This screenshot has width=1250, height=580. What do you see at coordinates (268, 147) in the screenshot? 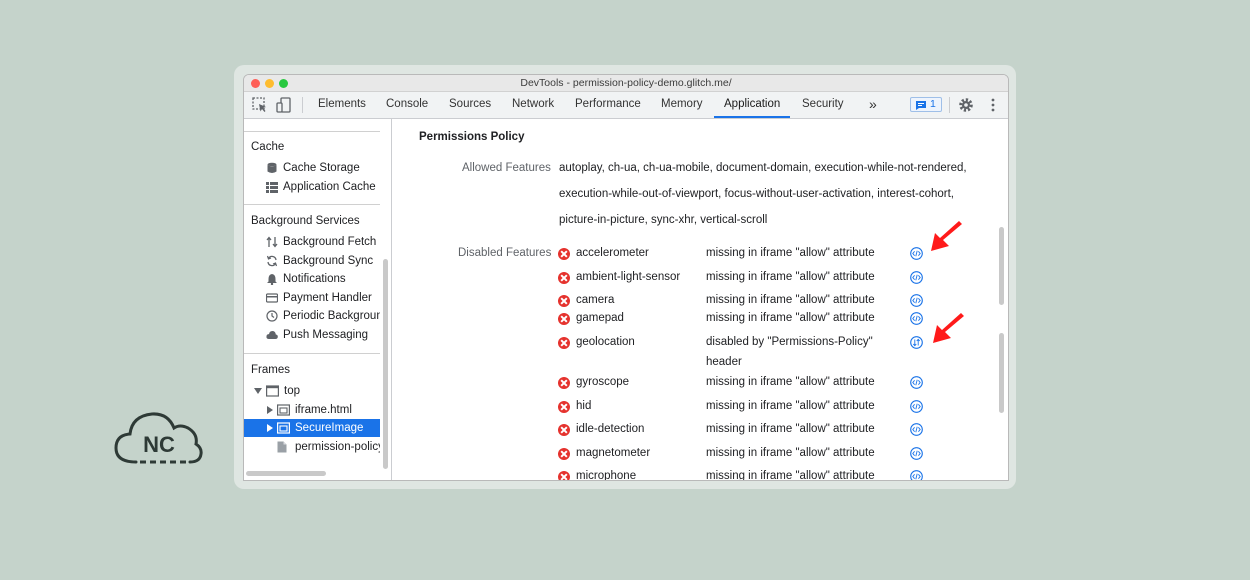
I see `sidebar-heading-cache: Cache` at bounding box center [268, 147].